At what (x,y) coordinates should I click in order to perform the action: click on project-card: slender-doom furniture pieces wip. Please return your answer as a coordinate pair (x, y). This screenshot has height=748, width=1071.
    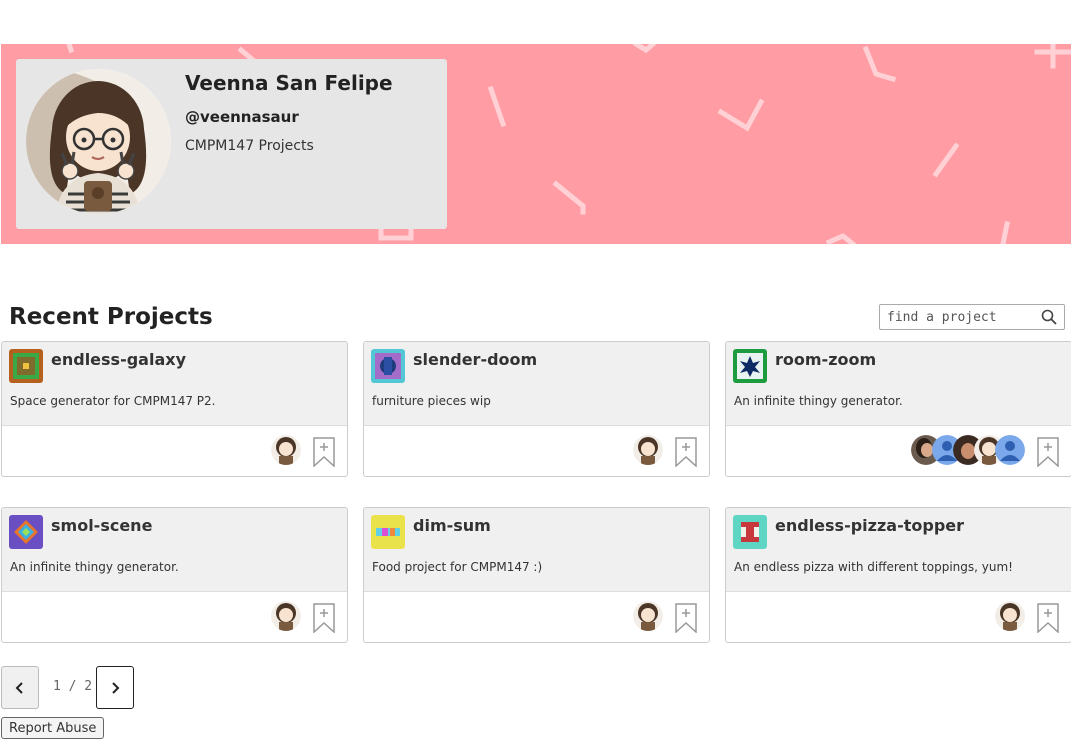
    Looking at the image, I should click on (536, 409).